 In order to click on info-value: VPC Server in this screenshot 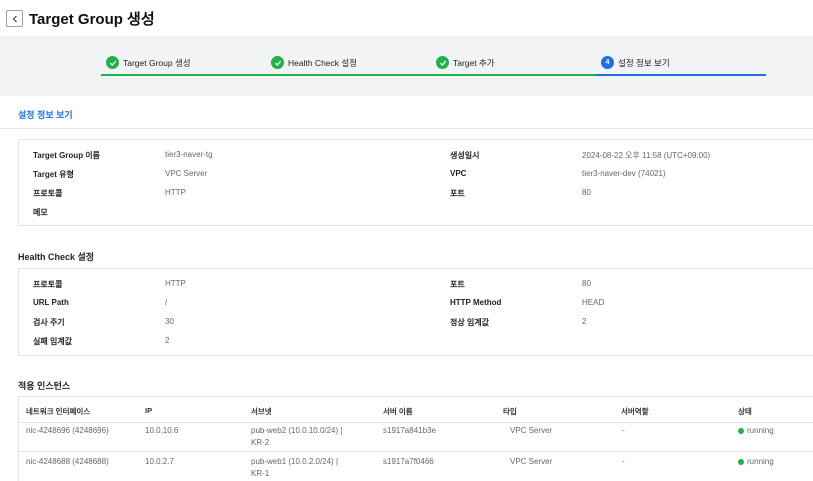, I will do `click(186, 173)`.